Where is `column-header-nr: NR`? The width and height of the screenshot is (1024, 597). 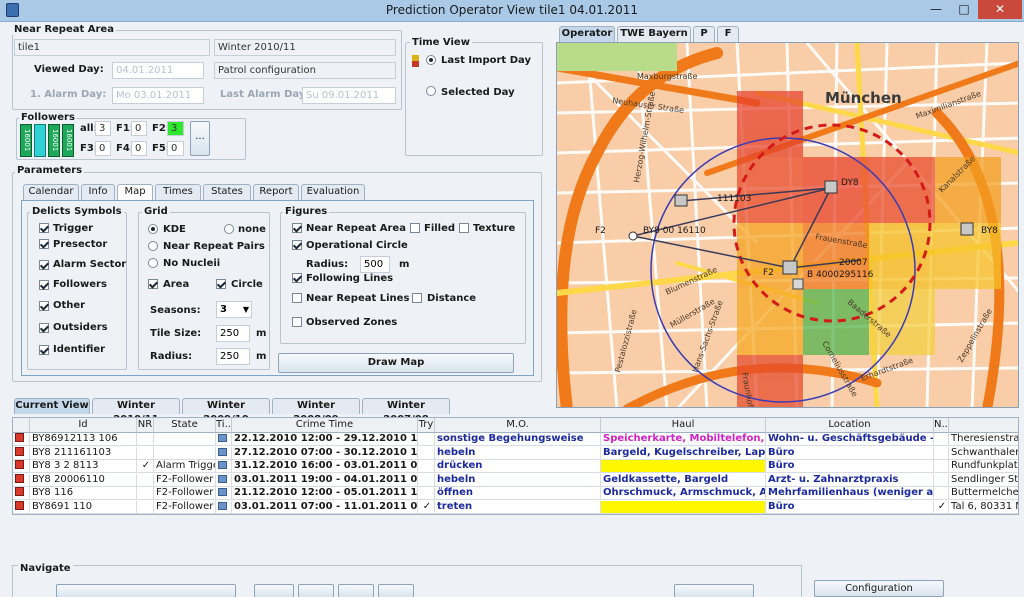
column-header-nr: NR is located at coordinates (145, 425).